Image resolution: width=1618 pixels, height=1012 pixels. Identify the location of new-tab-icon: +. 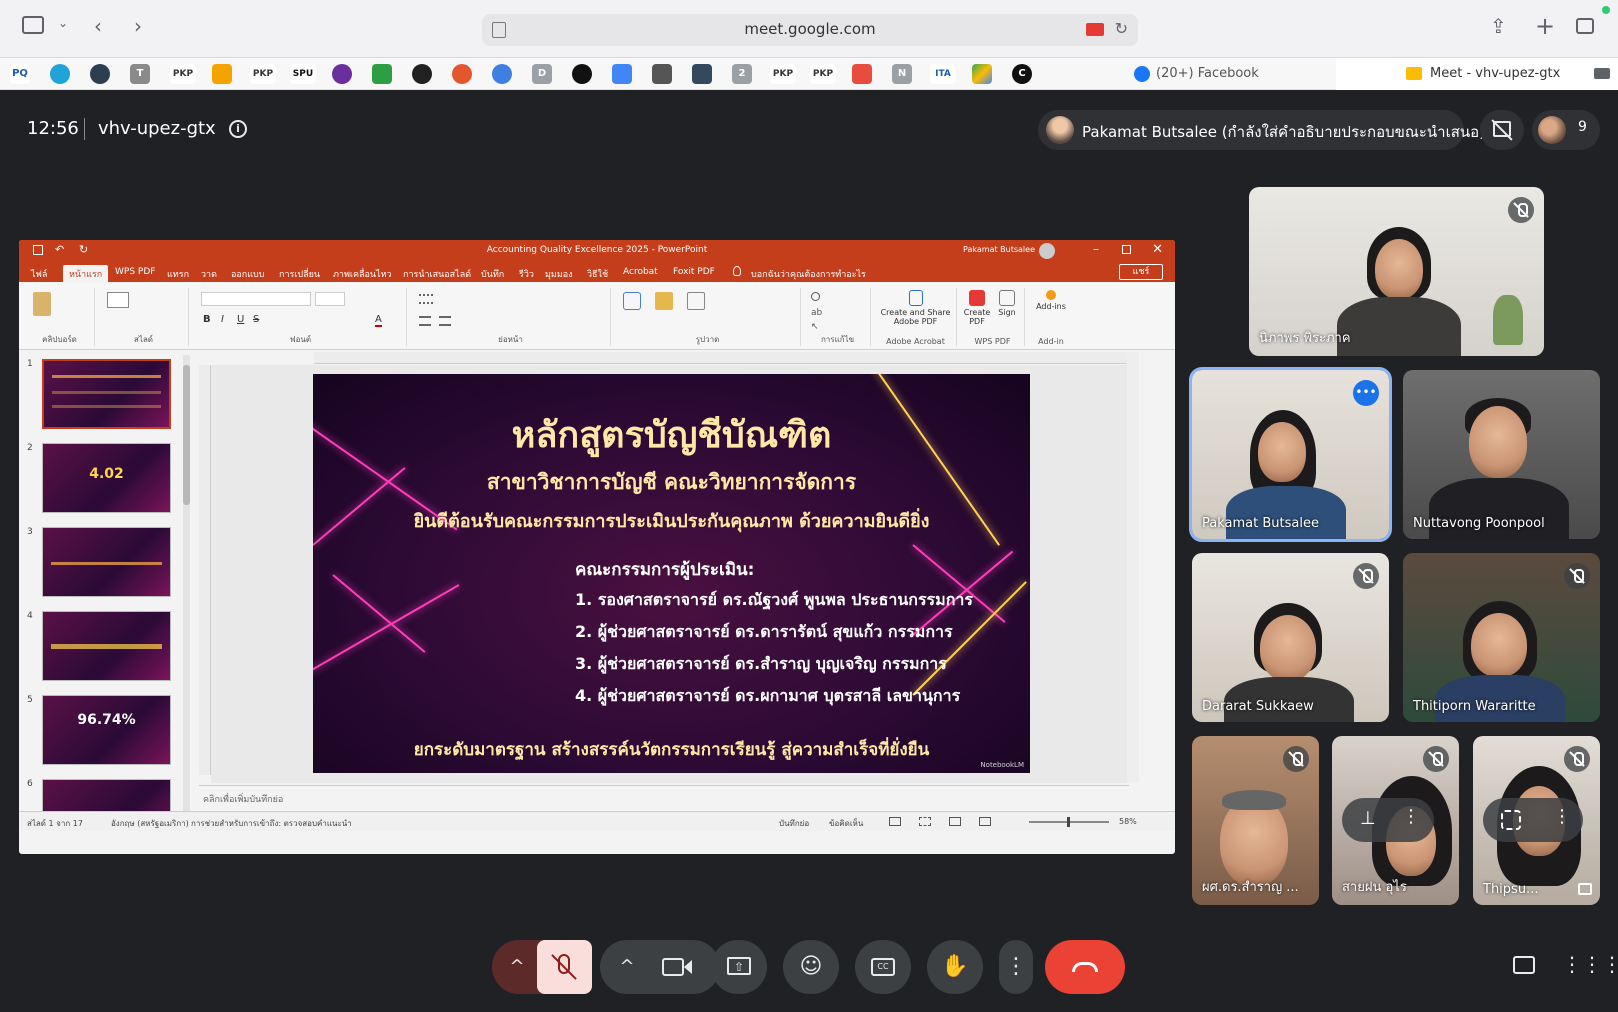
(1545, 26).